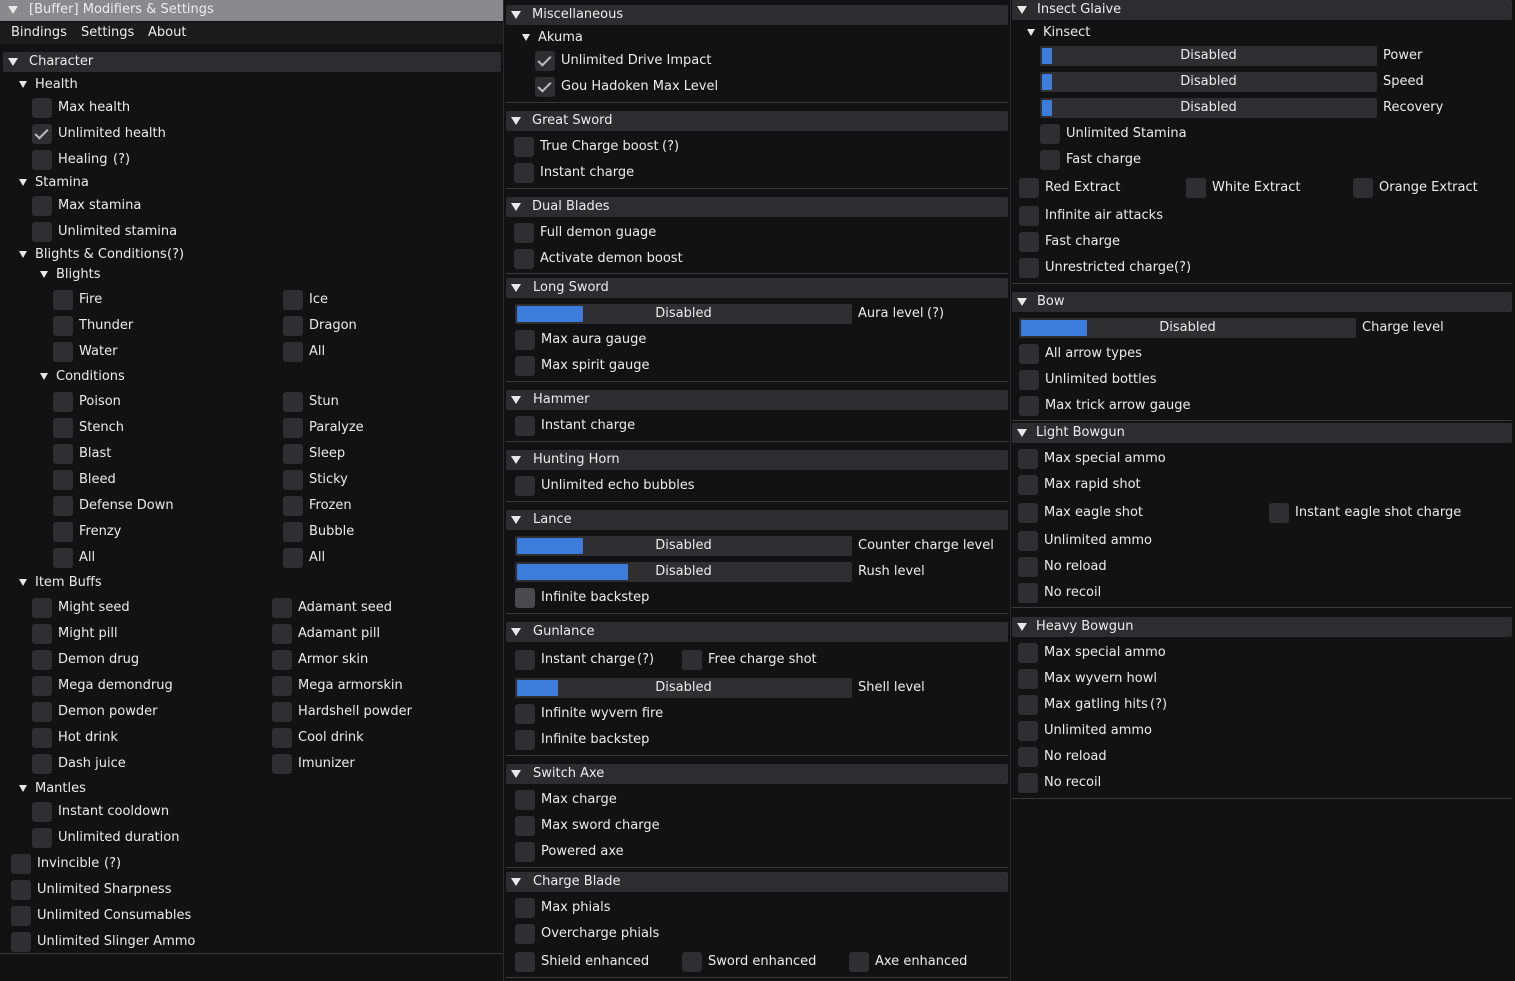 This screenshot has width=1515, height=981. What do you see at coordinates (1279, 513) in the screenshot?
I see `instant-eagle-shot-charge-checkbox` at bounding box center [1279, 513].